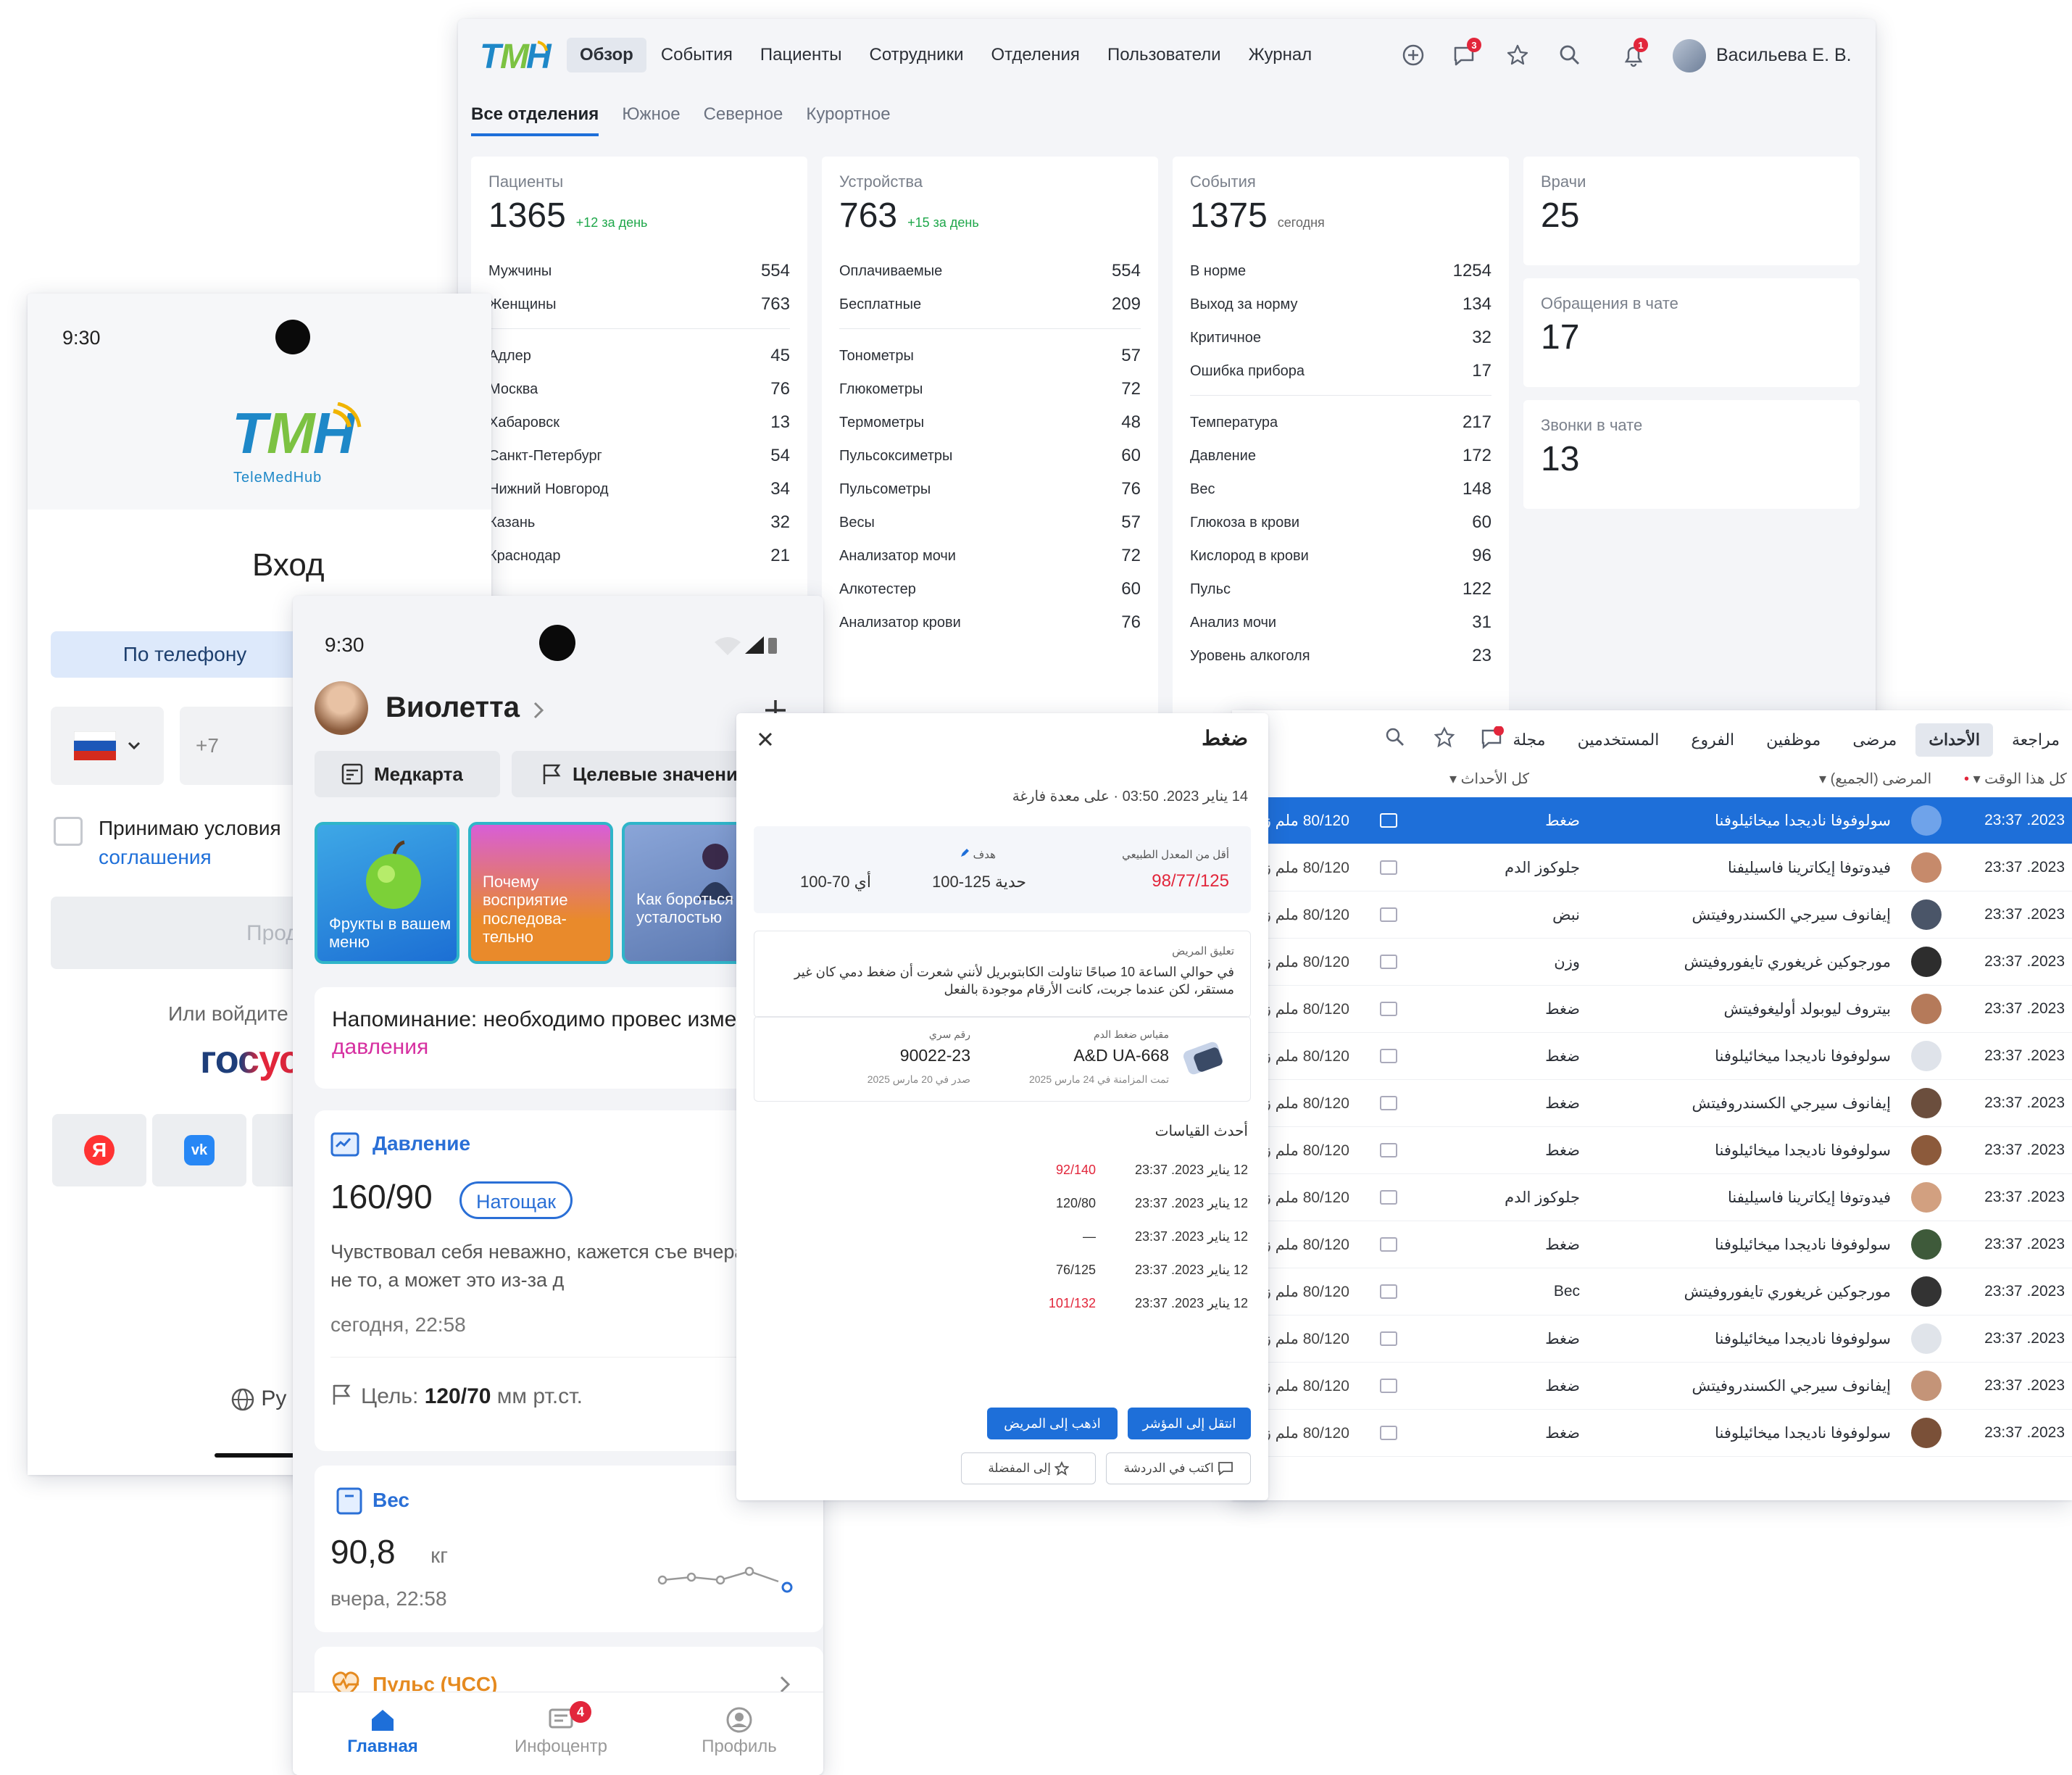 Image resolution: width=2072 pixels, height=1775 pixels. What do you see at coordinates (1413, 55) in the screenshot?
I see `add-icon` at bounding box center [1413, 55].